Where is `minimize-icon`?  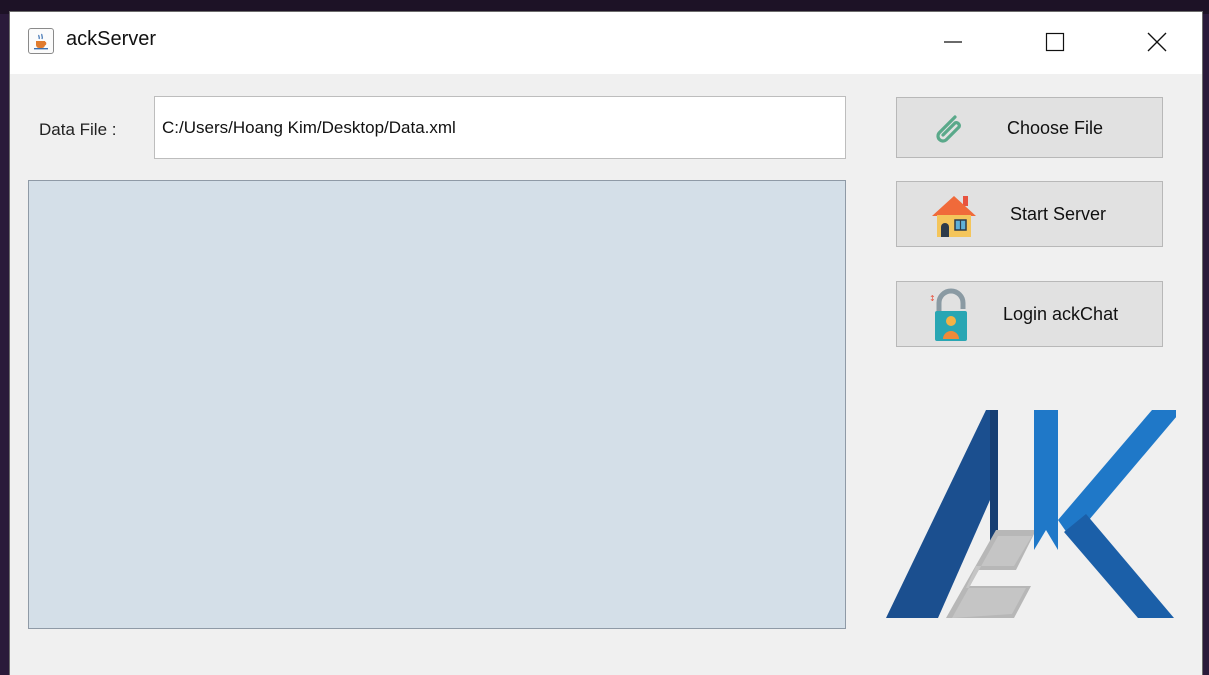
minimize-icon is located at coordinates (953, 42).